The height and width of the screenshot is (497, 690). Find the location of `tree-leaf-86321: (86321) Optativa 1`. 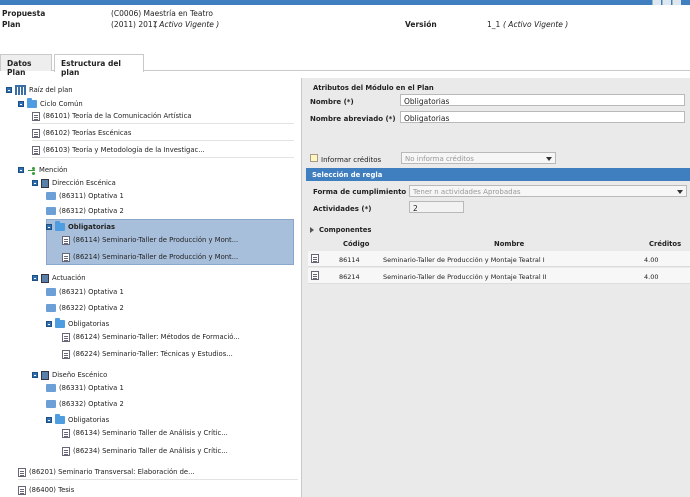

tree-leaf-86321: (86321) Optativa 1 is located at coordinates (85, 292).